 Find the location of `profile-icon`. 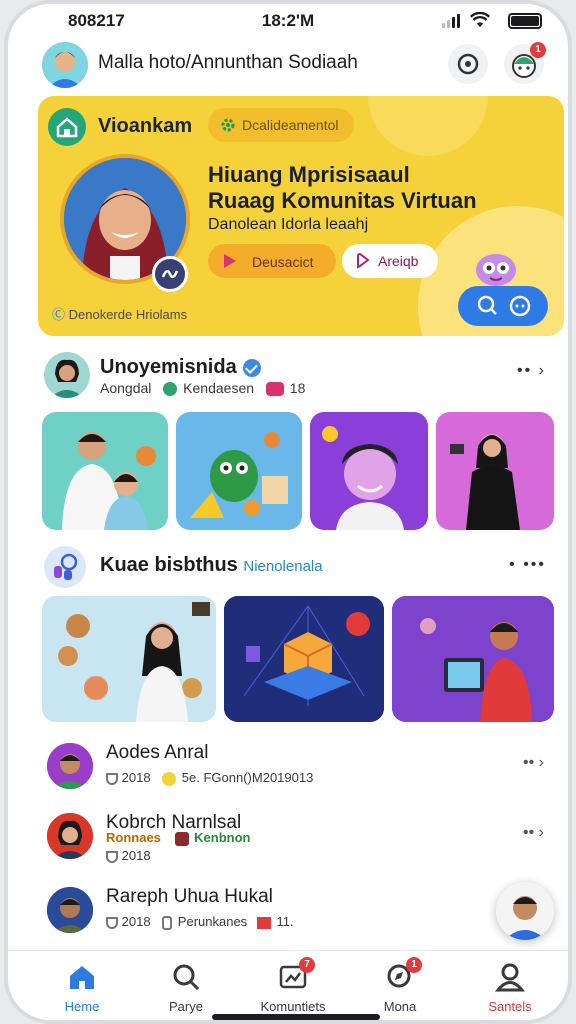

profile-icon is located at coordinates (510, 977).